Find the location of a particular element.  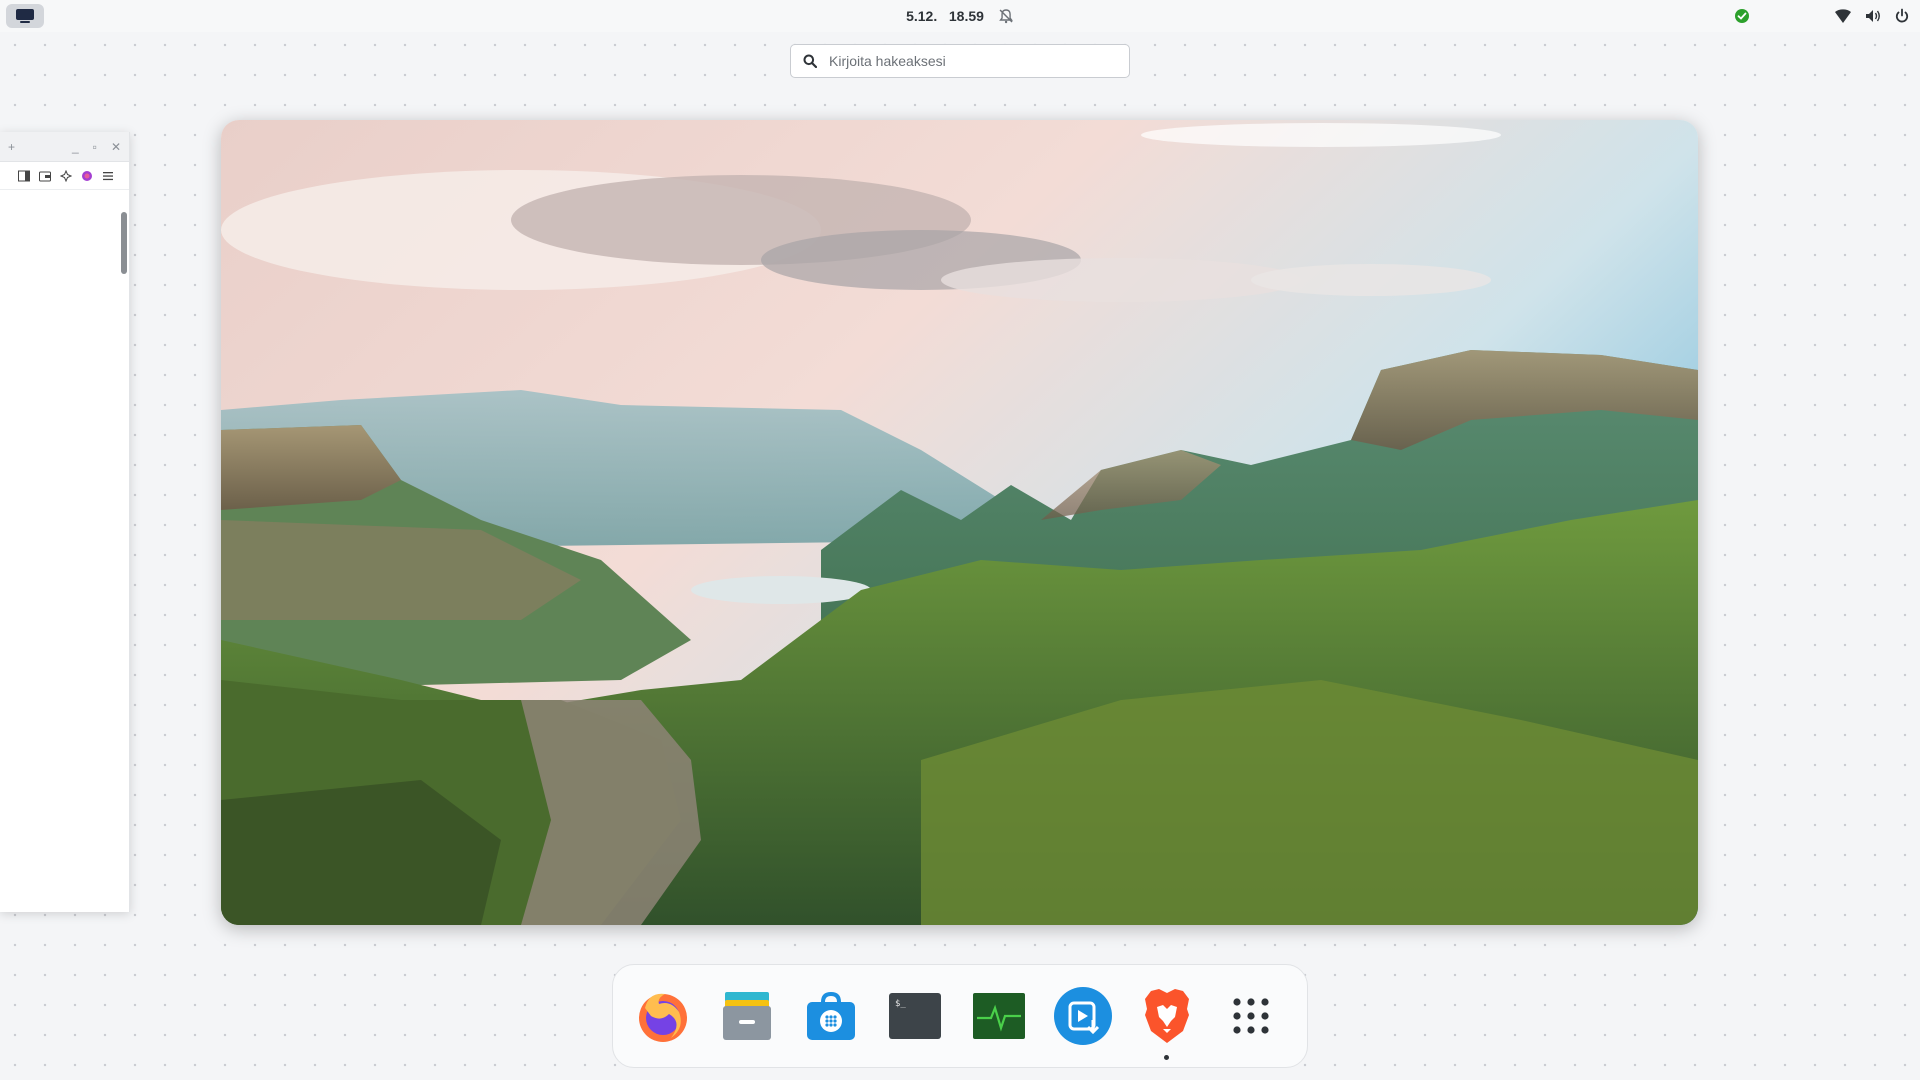

activities-button is located at coordinates (25, 16).